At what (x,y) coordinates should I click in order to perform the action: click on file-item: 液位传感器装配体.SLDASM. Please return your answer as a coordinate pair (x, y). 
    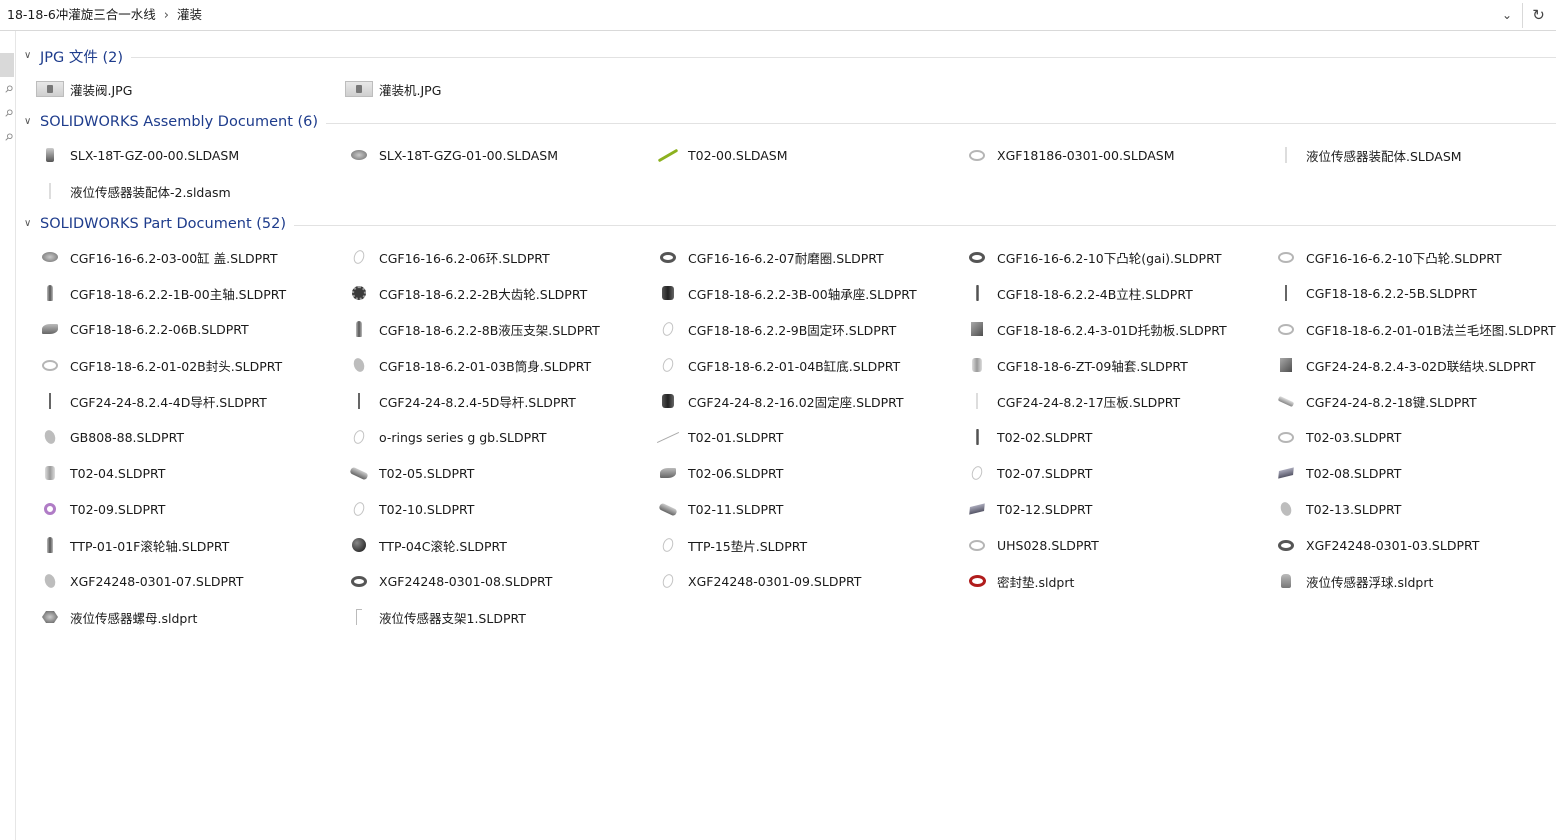
    Looking at the image, I should click on (1367, 155).